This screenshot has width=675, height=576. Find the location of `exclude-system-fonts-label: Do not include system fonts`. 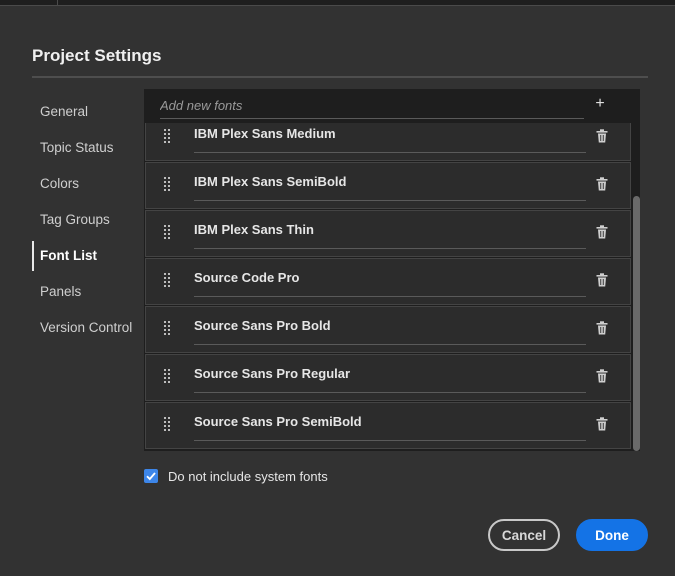

exclude-system-fonts-label: Do not include system fonts is located at coordinates (248, 476).